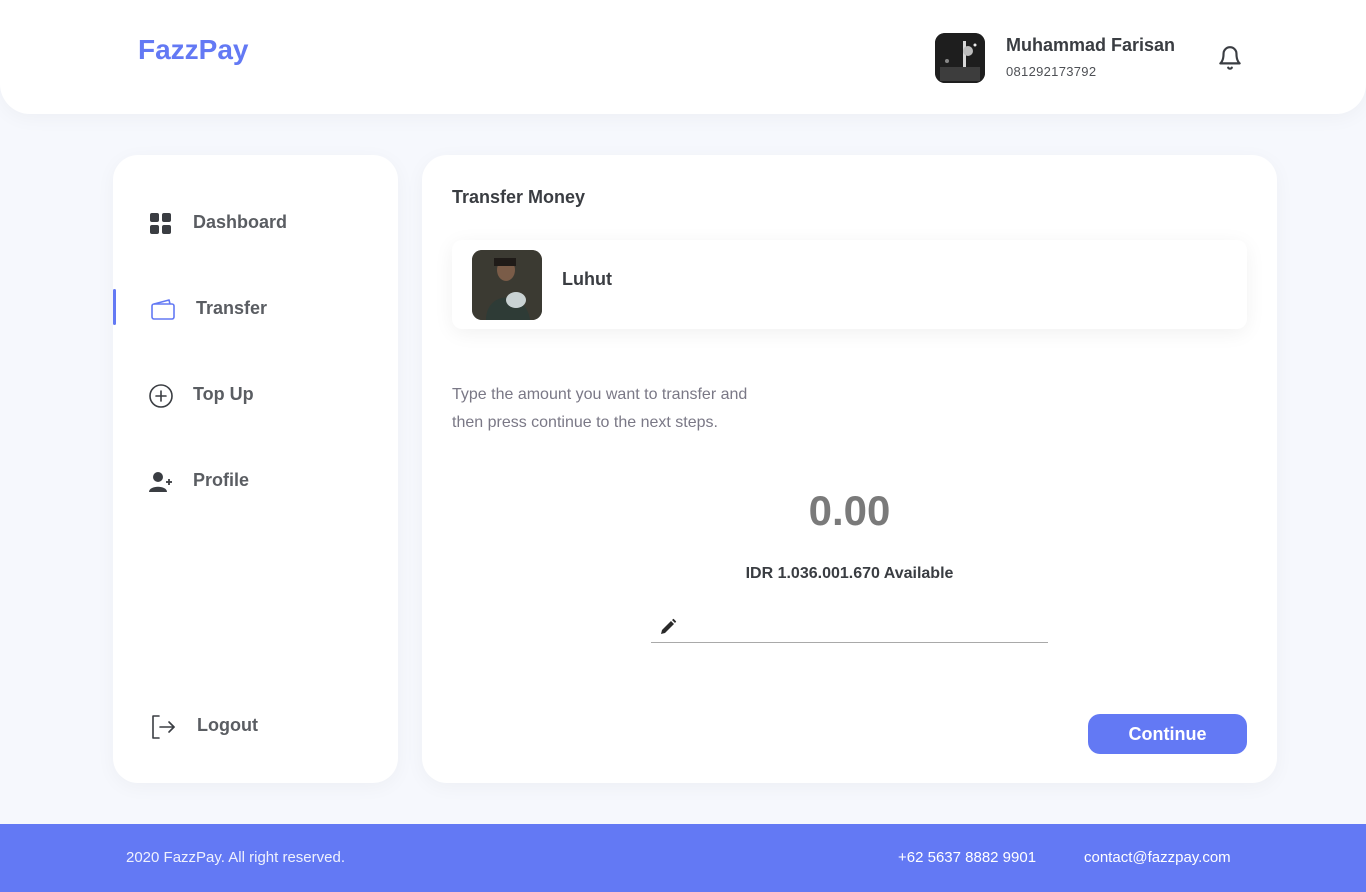  I want to click on user-name: Muhammad Farisan, so click(1091, 45).